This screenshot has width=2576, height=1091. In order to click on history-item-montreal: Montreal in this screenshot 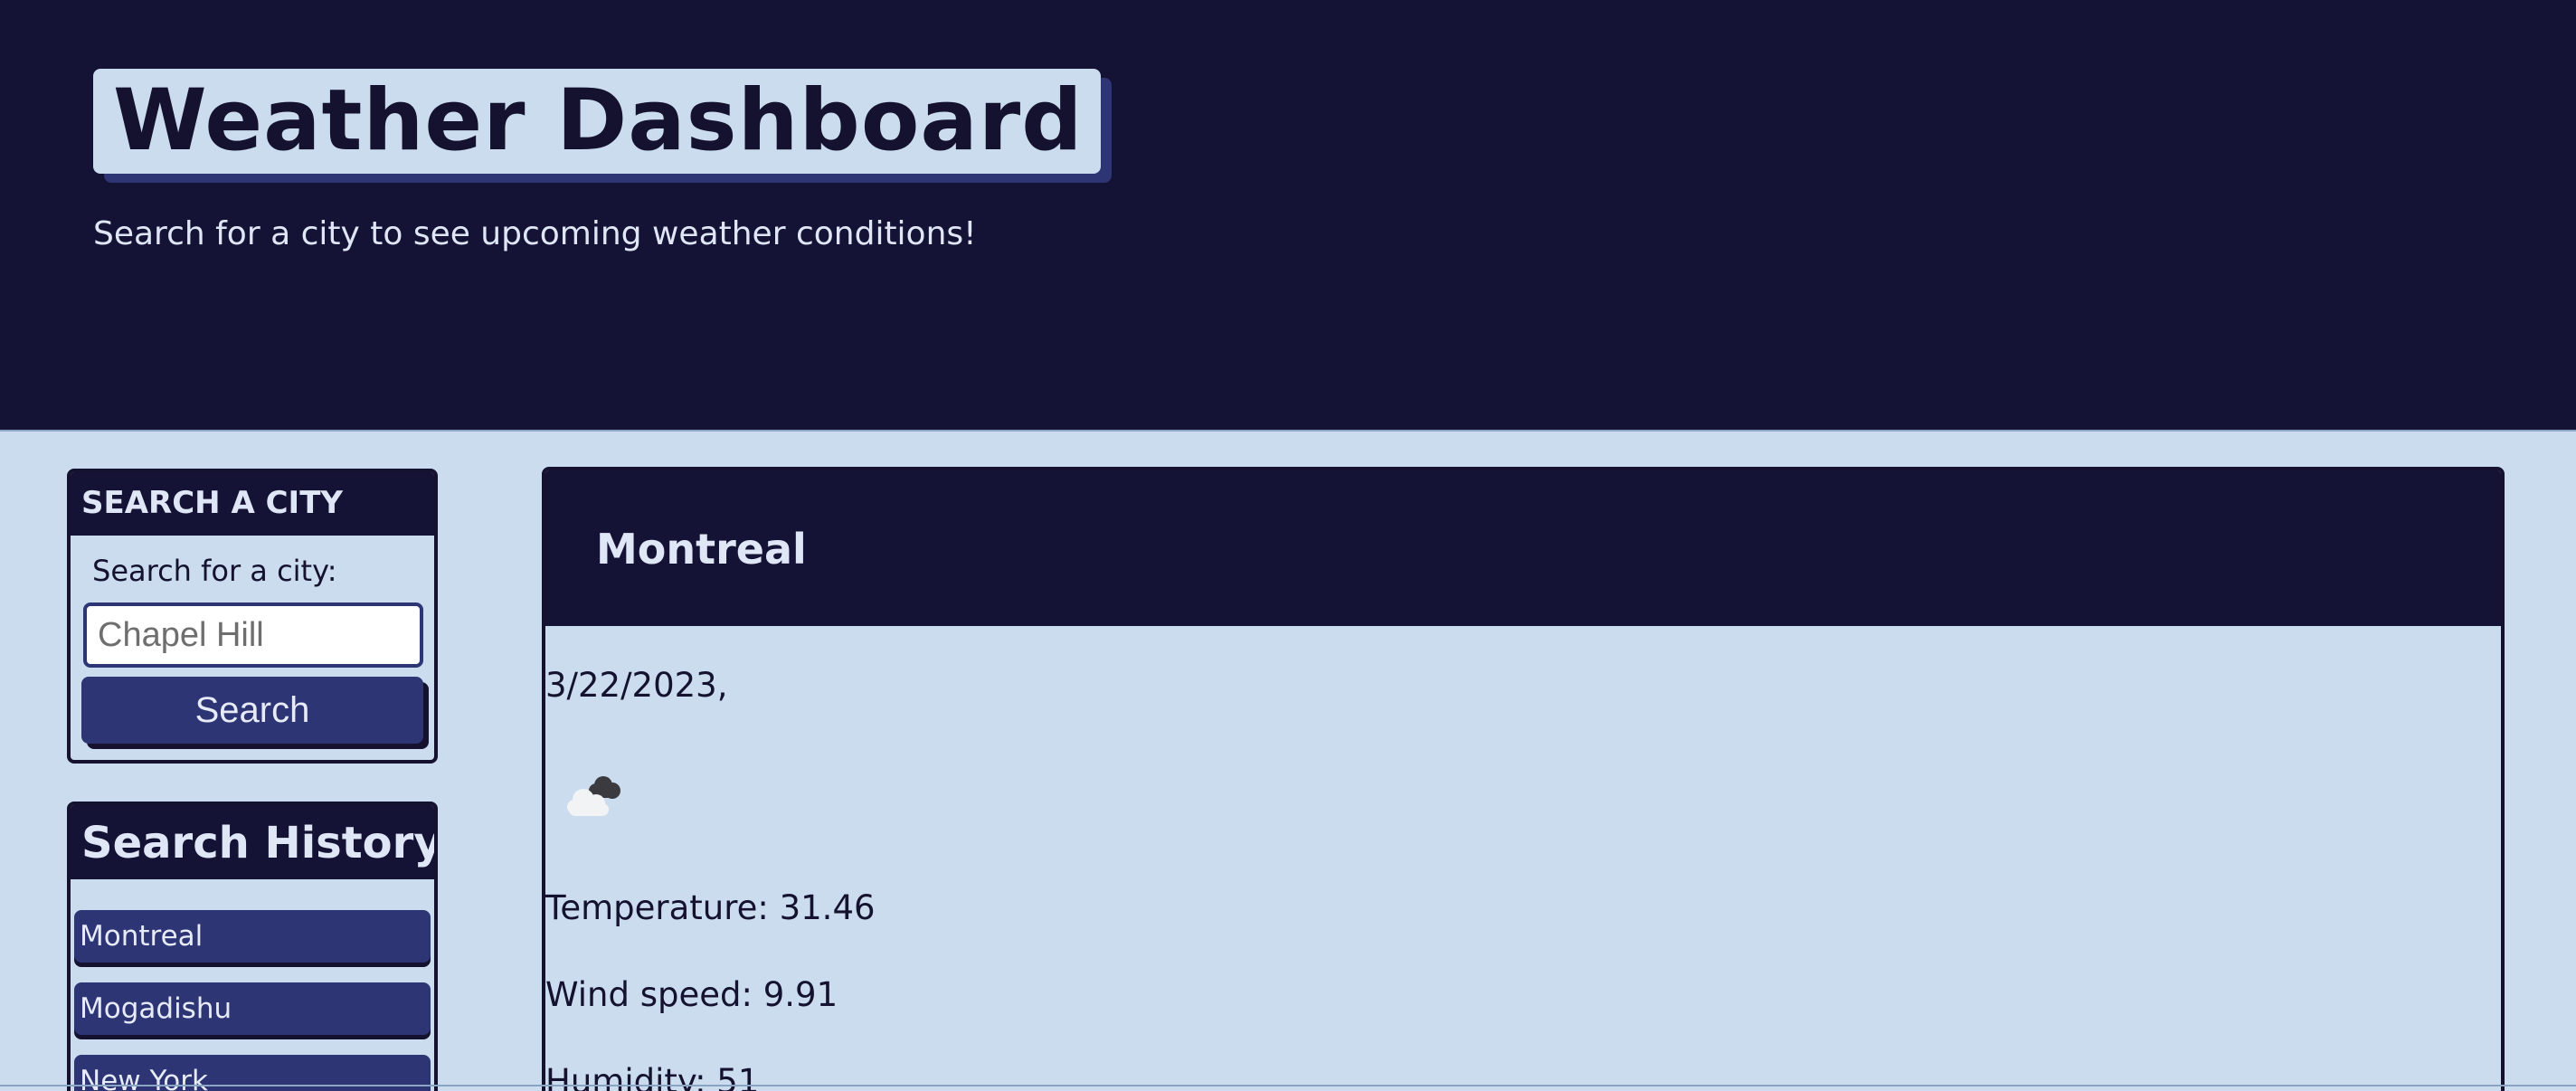, I will do `click(252, 936)`.